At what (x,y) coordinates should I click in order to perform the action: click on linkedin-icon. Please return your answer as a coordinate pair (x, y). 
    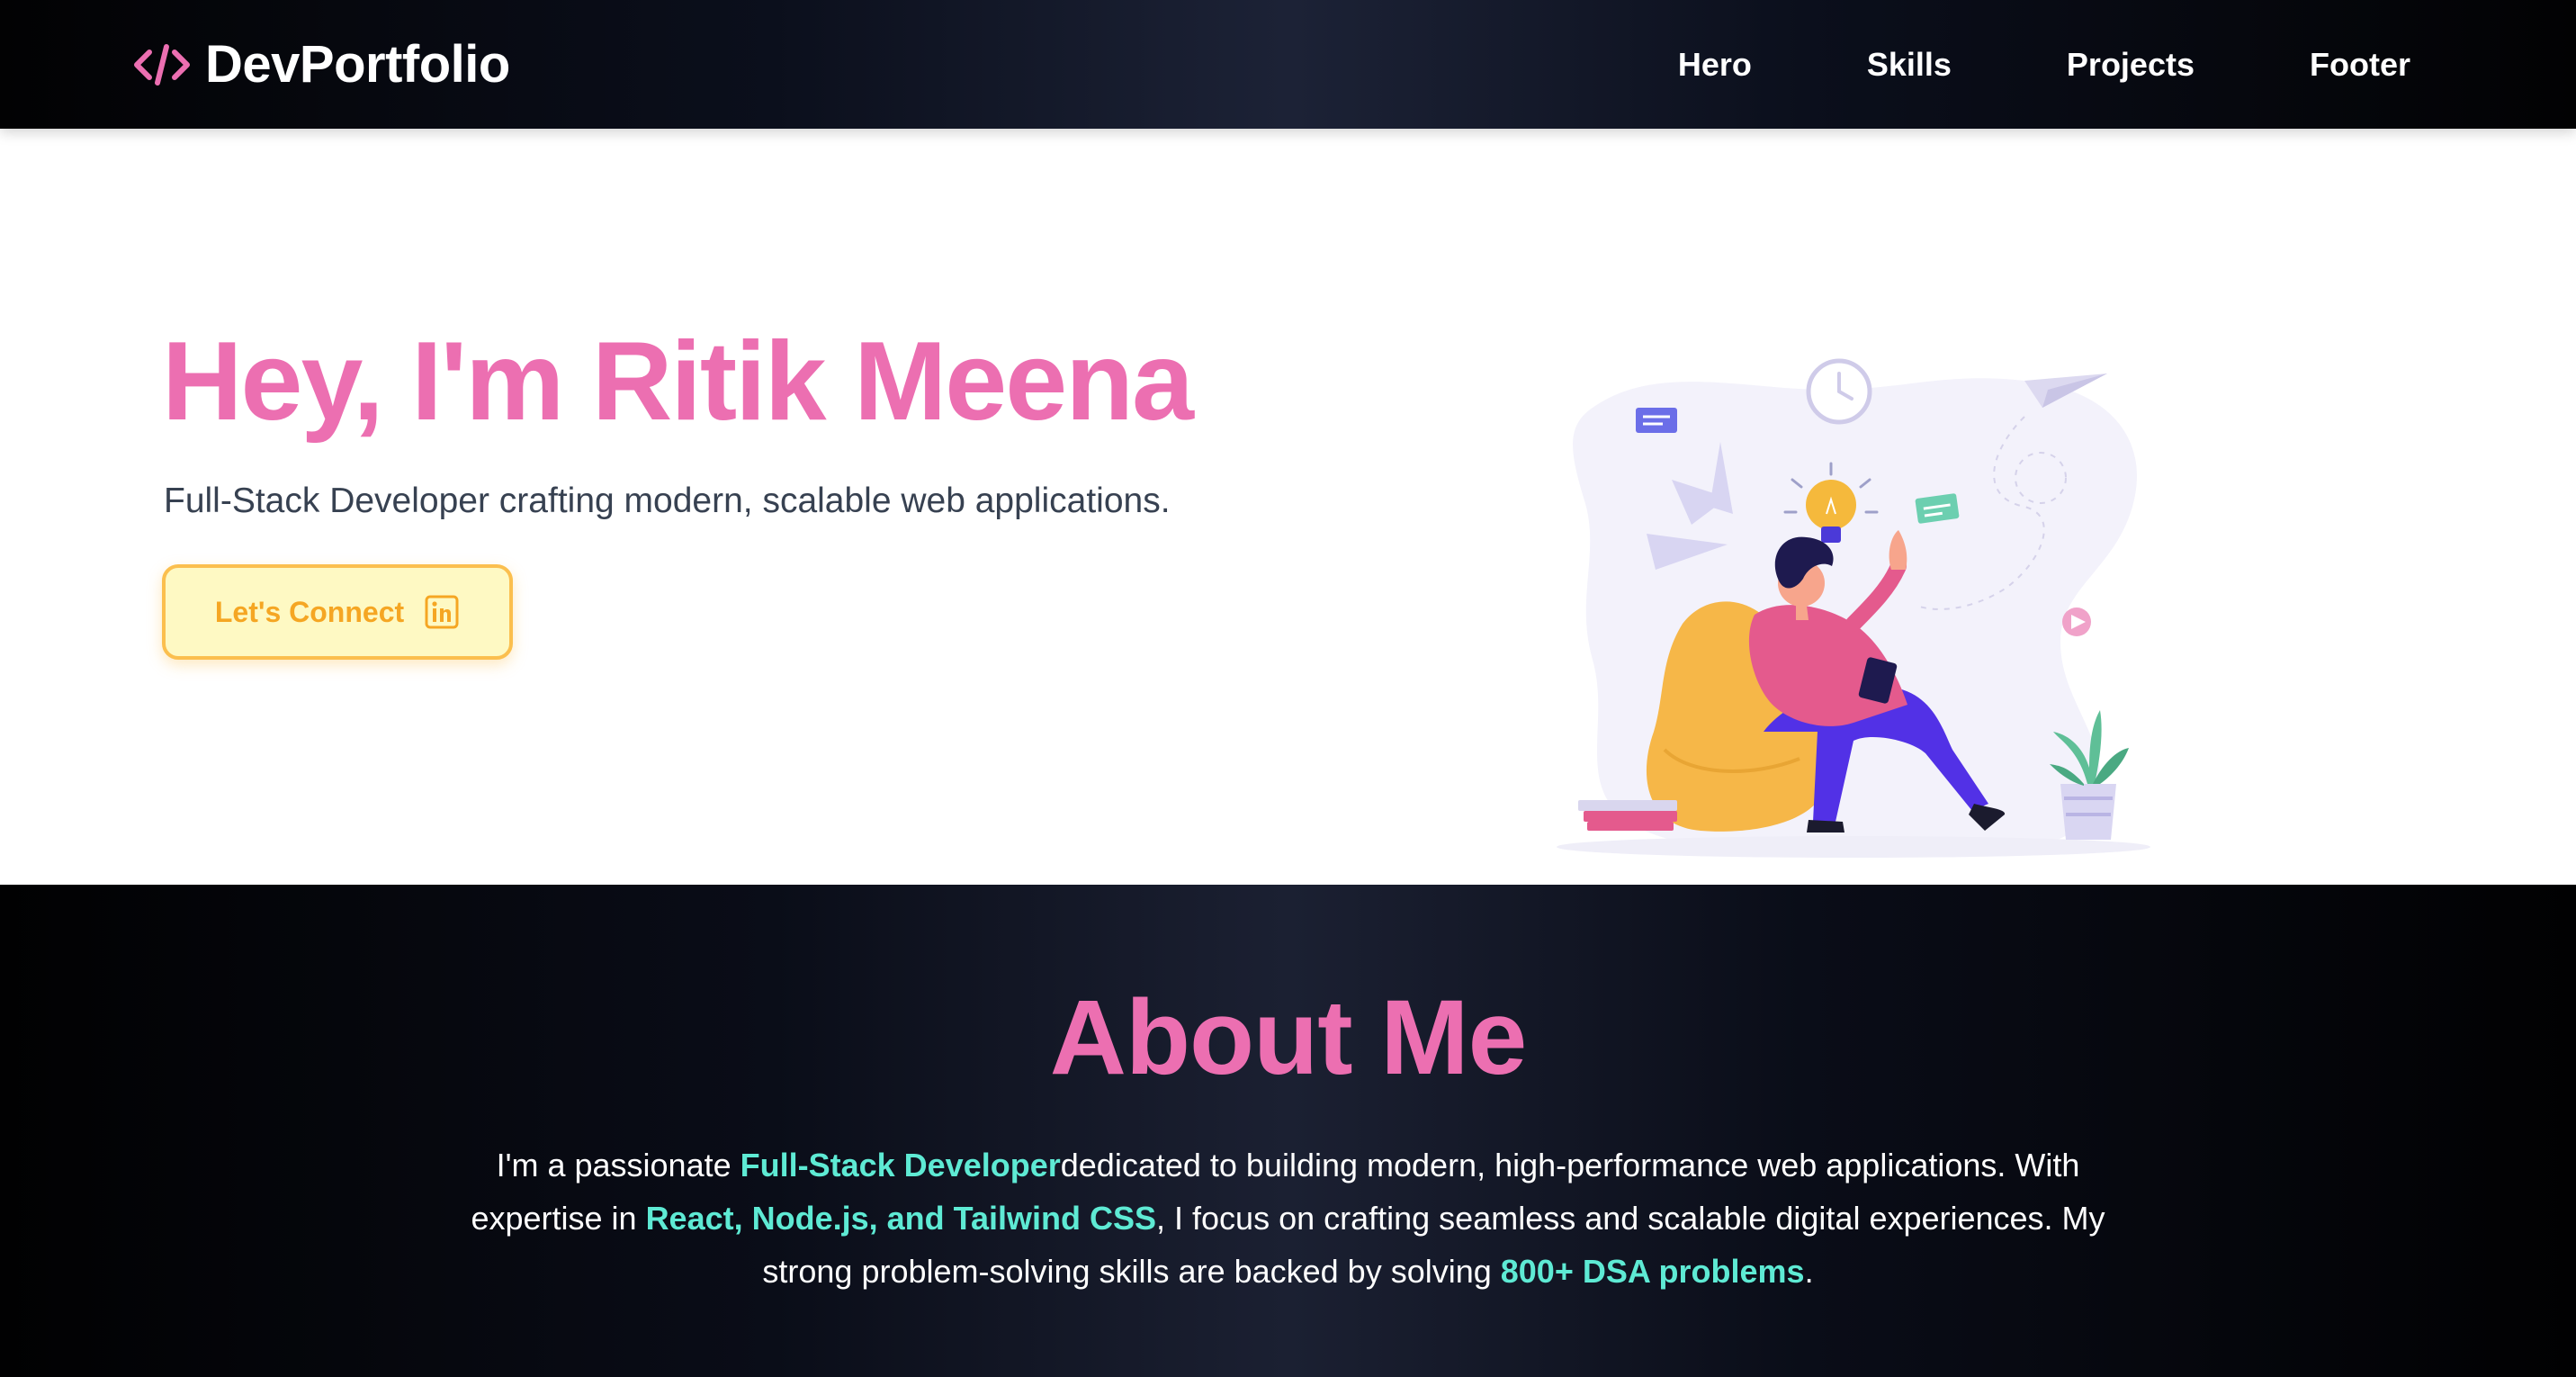
    Looking at the image, I should click on (442, 612).